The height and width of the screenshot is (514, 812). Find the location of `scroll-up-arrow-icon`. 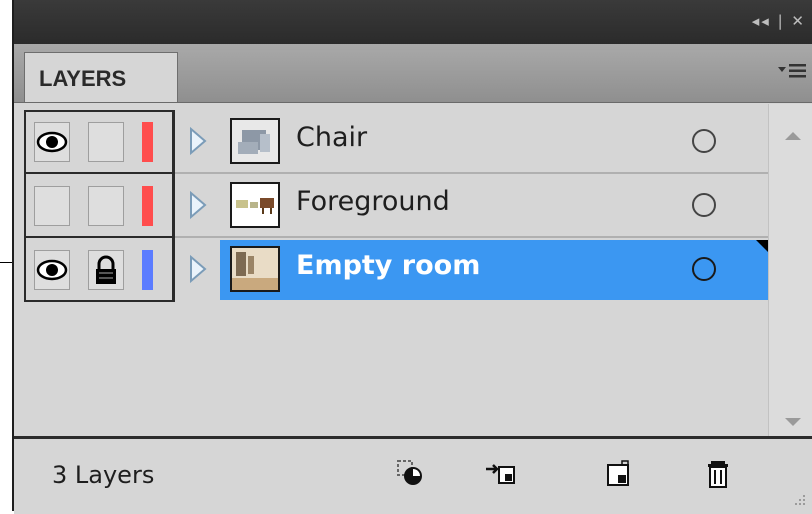

scroll-up-arrow-icon is located at coordinates (793, 136).